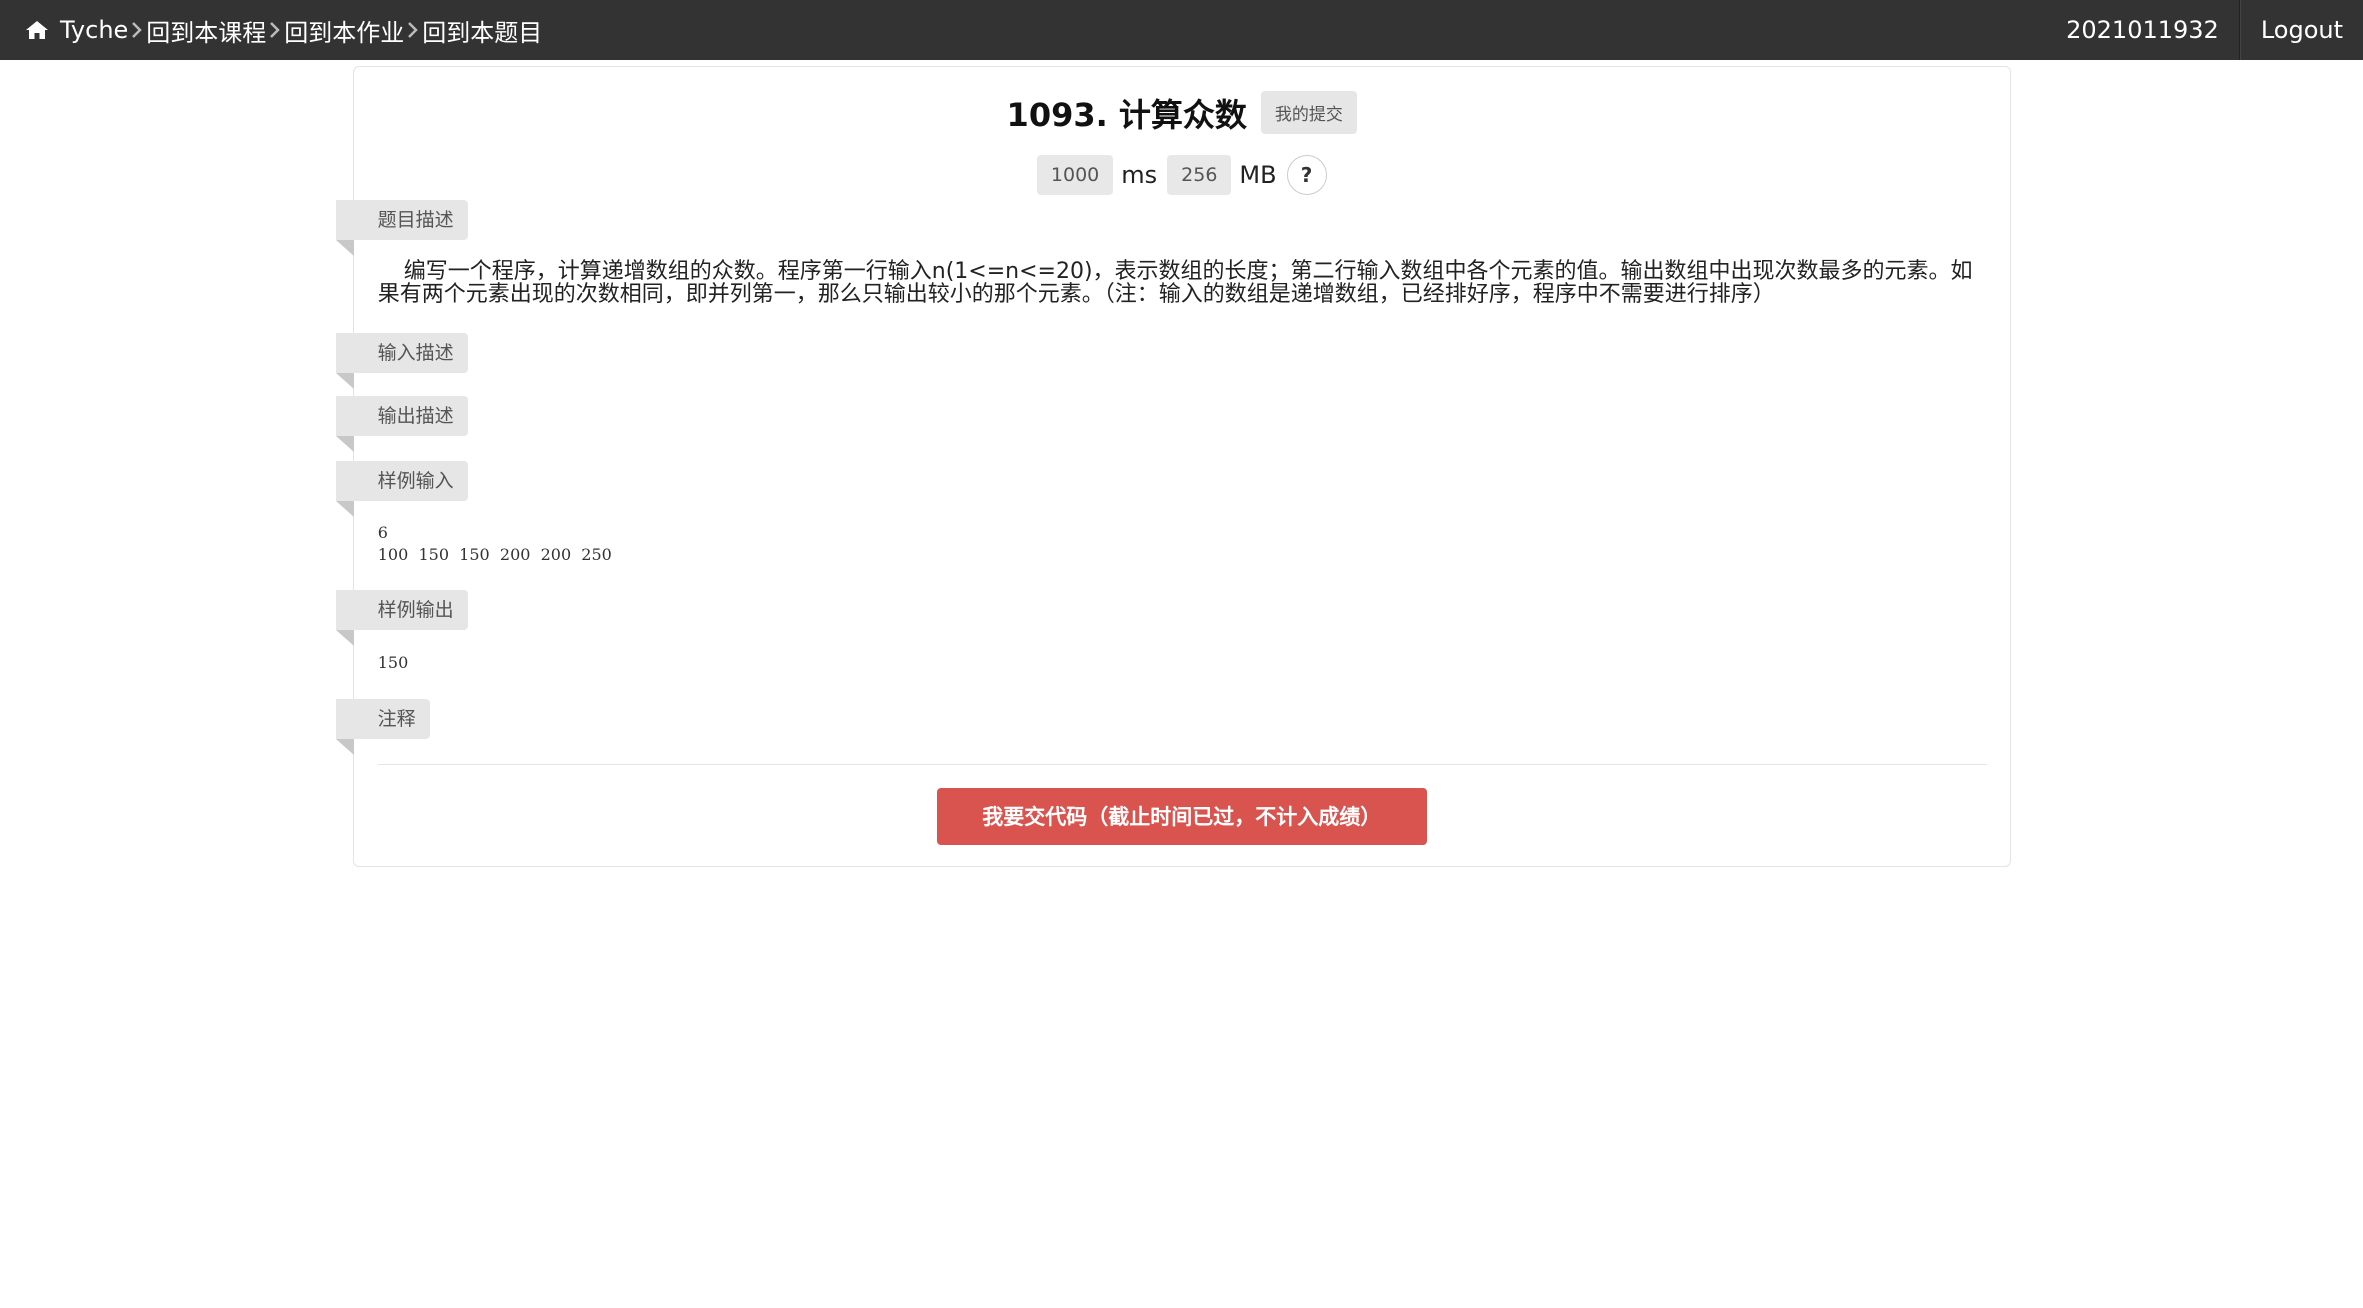  What do you see at coordinates (401, 423) in the screenshot?
I see `section-label-output: 输出描述` at bounding box center [401, 423].